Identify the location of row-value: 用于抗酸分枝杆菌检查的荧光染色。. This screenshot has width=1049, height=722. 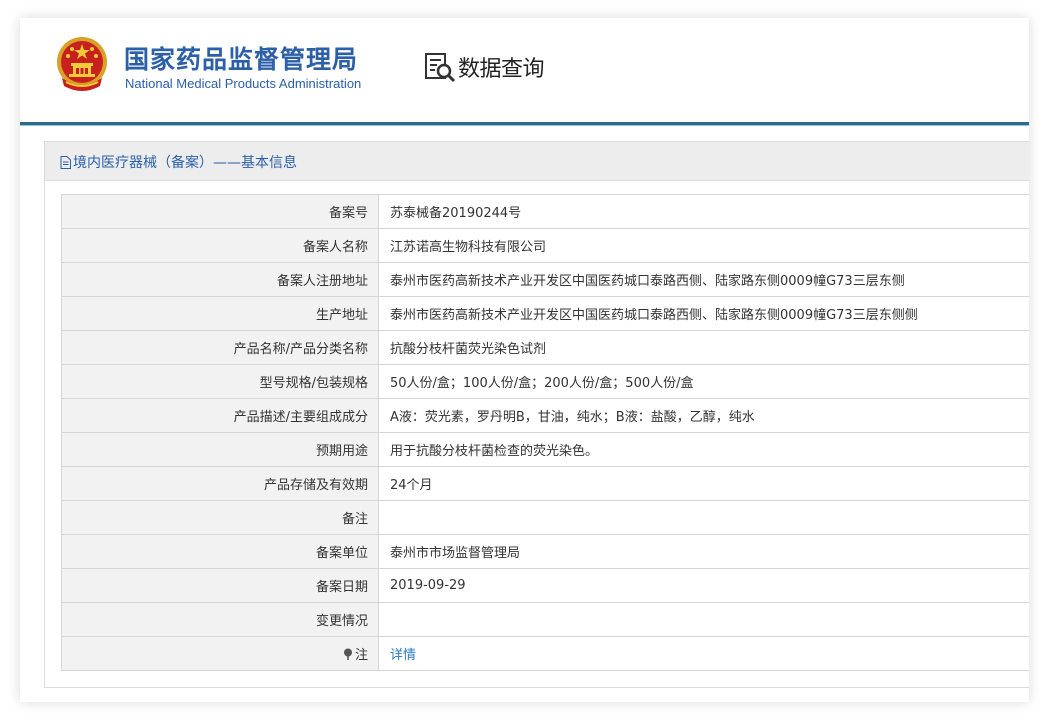
(703, 449).